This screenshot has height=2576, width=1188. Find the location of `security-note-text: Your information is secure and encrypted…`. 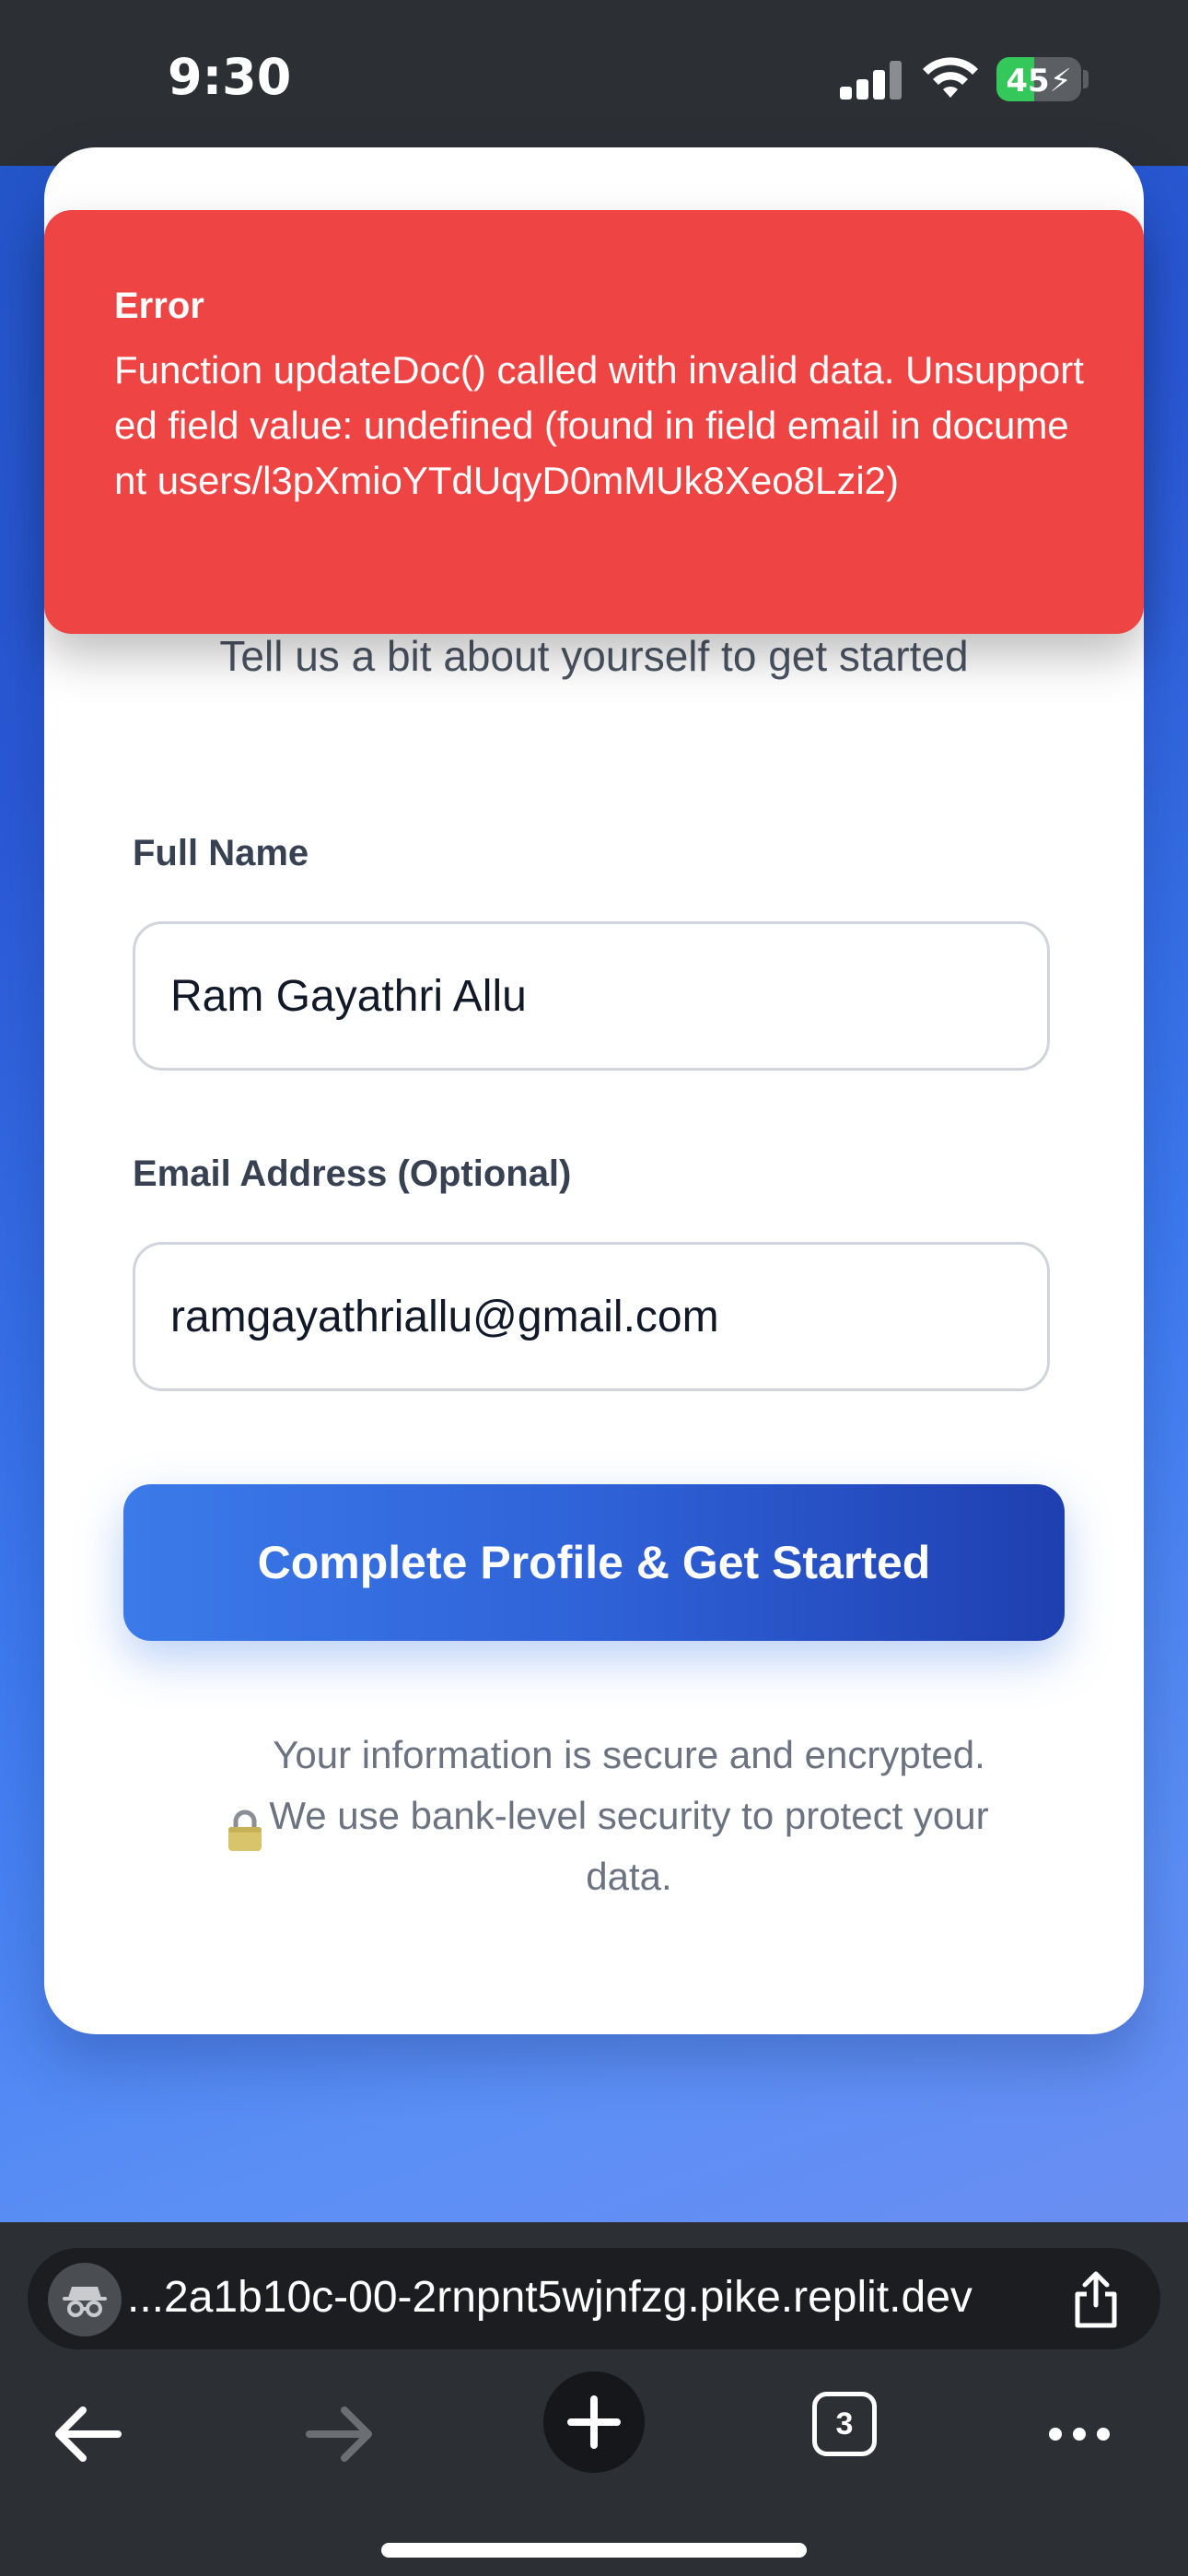

security-note-text: Your information is secure and encrypted… is located at coordinates (629, 1815).